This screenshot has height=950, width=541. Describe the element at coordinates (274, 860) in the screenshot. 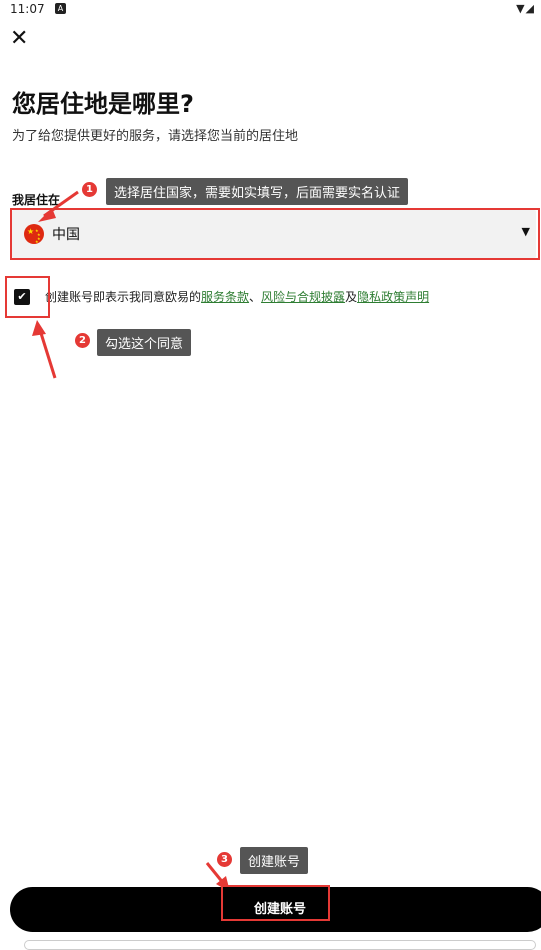

I see `step-tooltip-3: 创建账号` at that location.